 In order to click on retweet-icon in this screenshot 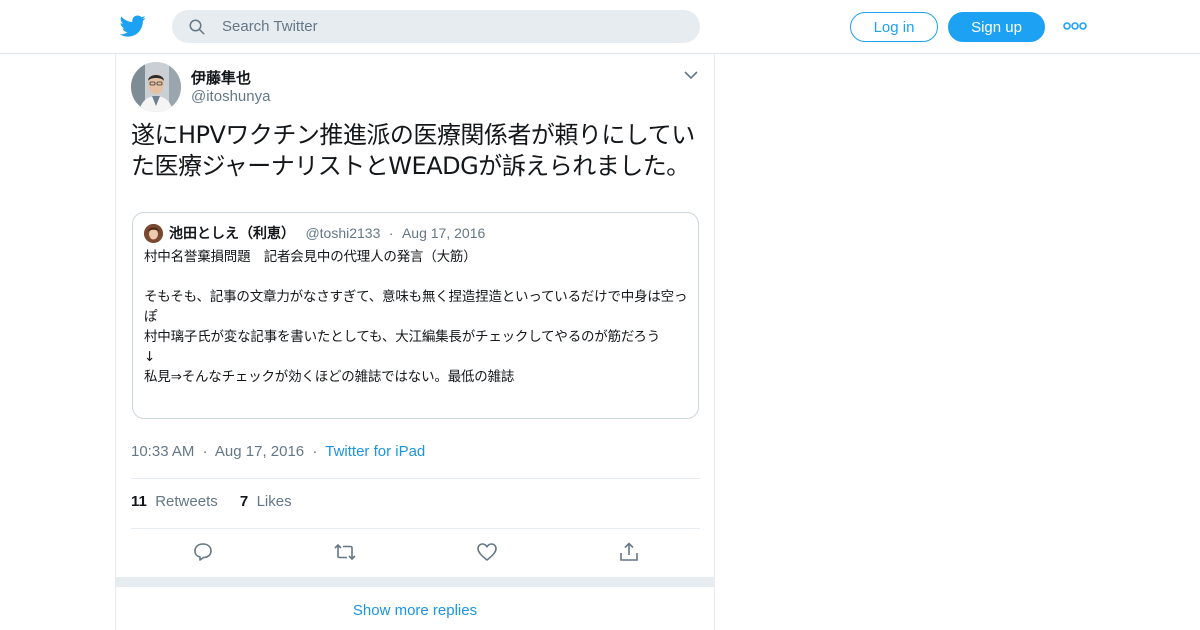, I will do `click(345, 552)`.